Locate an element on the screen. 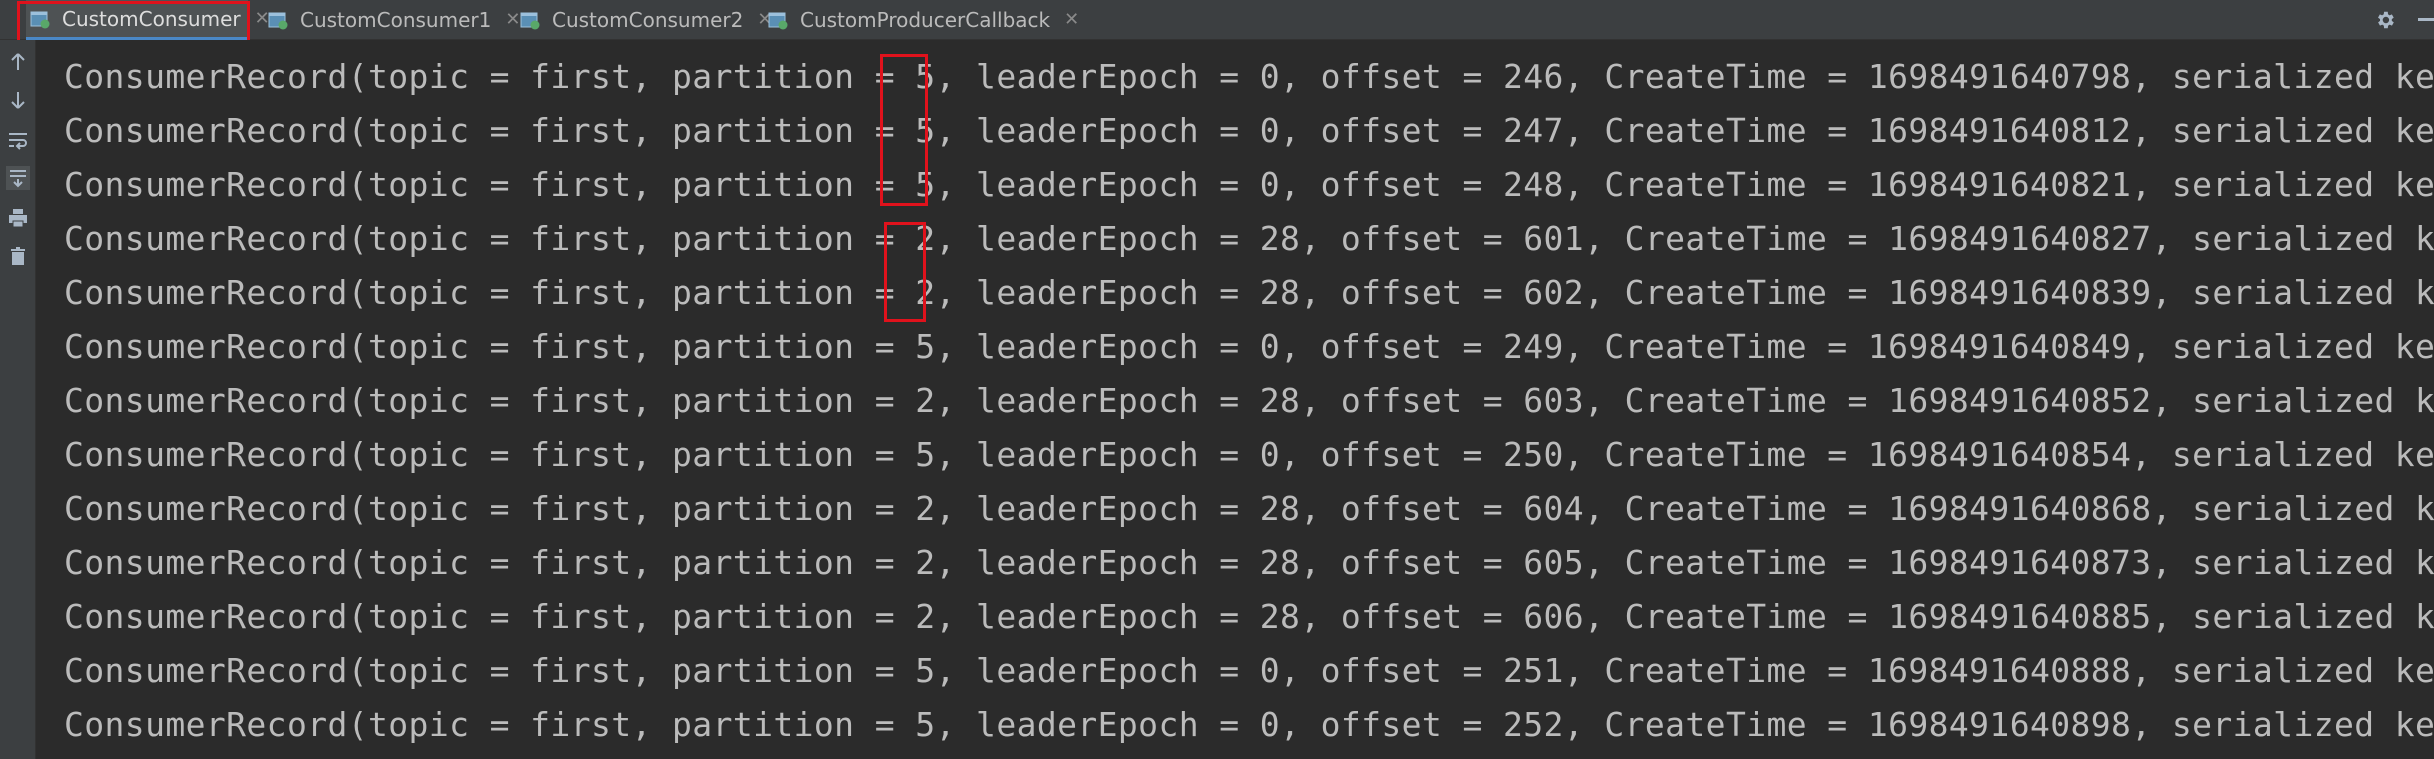 The height and width of the screenshot is (759, 2434). tab-customconsumer2: CustomConsumer2 ✕ is located at coordinates (646, 20).